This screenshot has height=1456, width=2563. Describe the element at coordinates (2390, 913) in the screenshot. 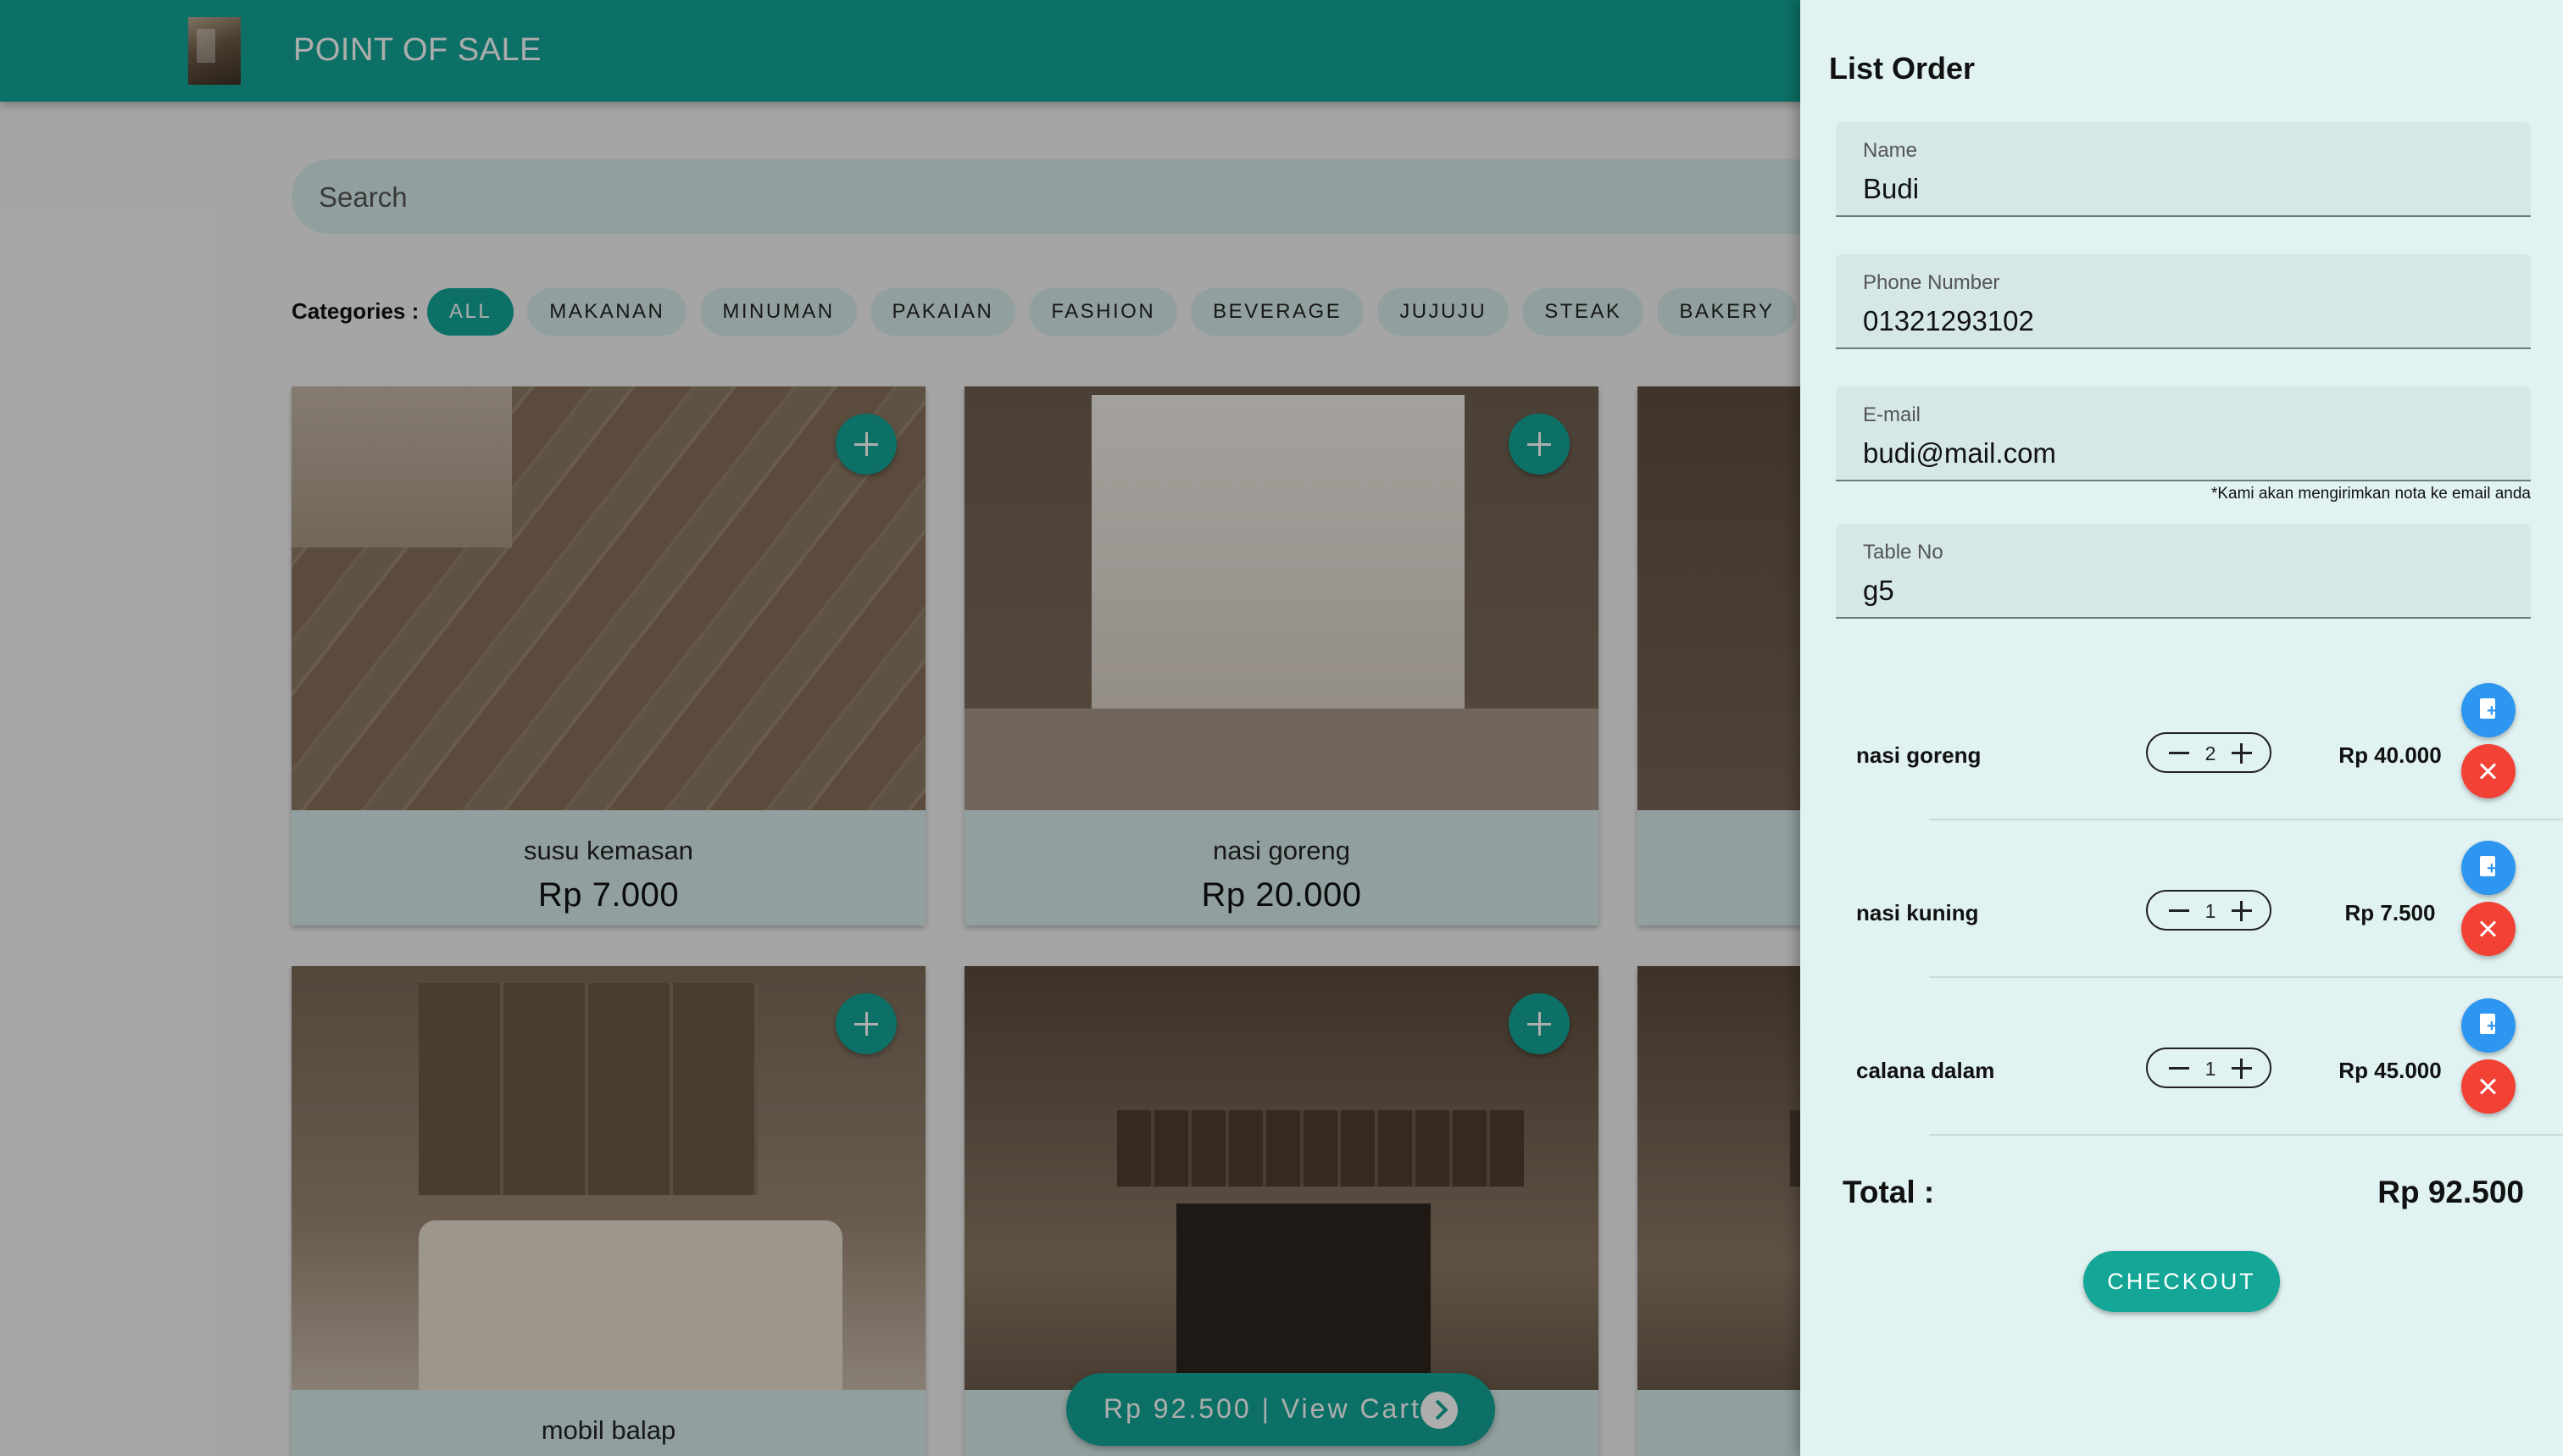

I see `order-item-price: Rp 7.500` at that location.